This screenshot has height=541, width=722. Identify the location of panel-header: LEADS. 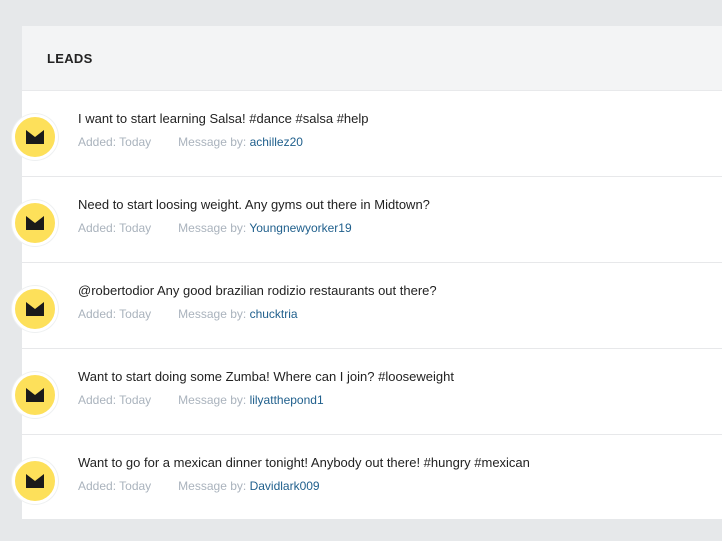
(372, 58).